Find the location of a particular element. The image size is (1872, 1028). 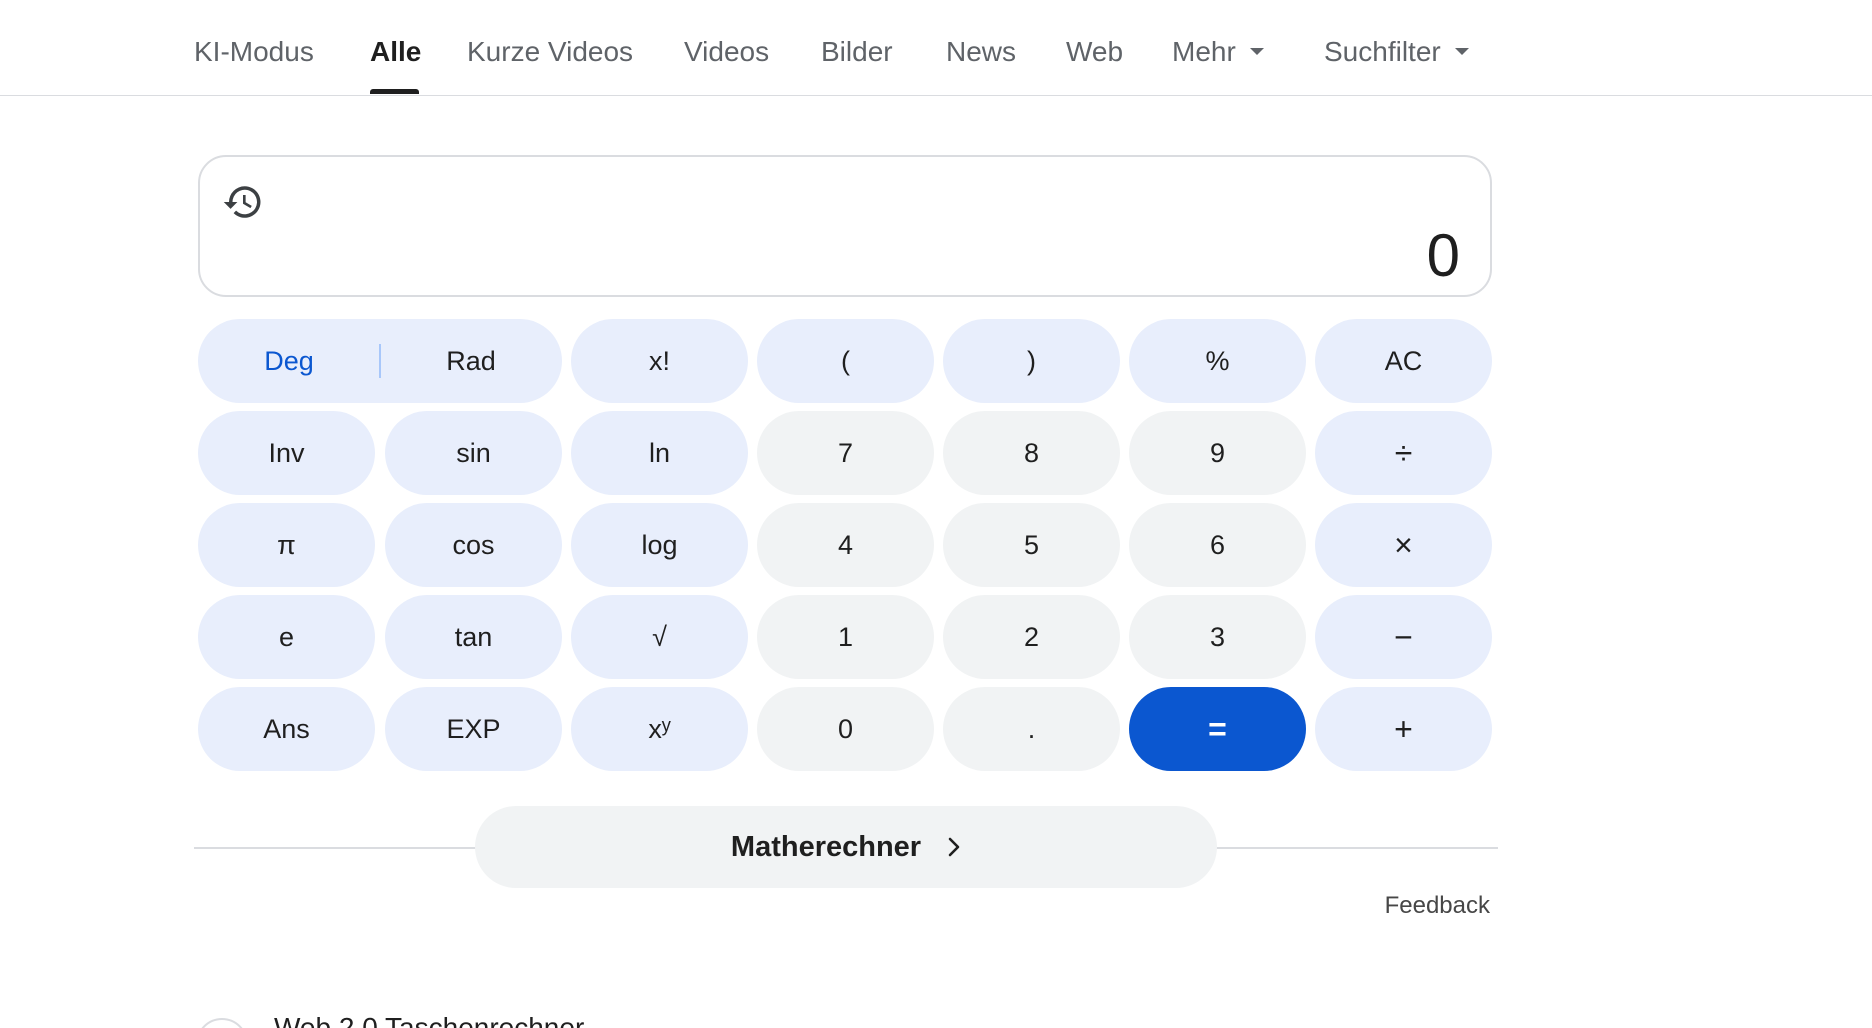

tab-web: Web is located at coordinates (1094, 52).